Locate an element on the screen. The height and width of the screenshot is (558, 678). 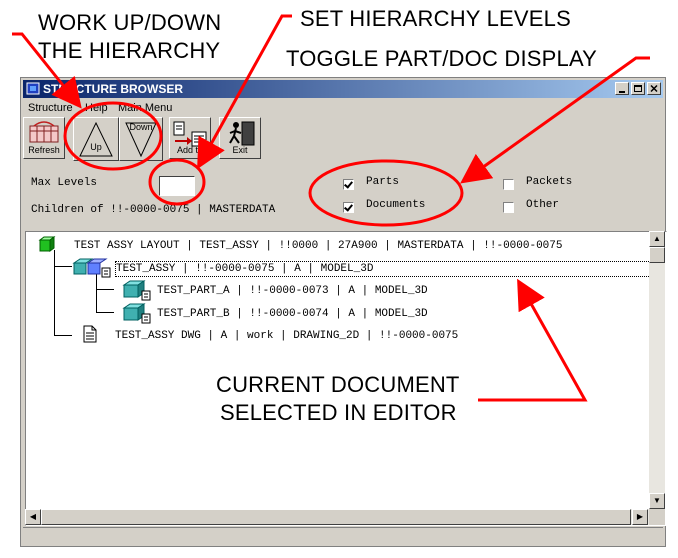
other-label: Other is located at coordinates (543, 205).